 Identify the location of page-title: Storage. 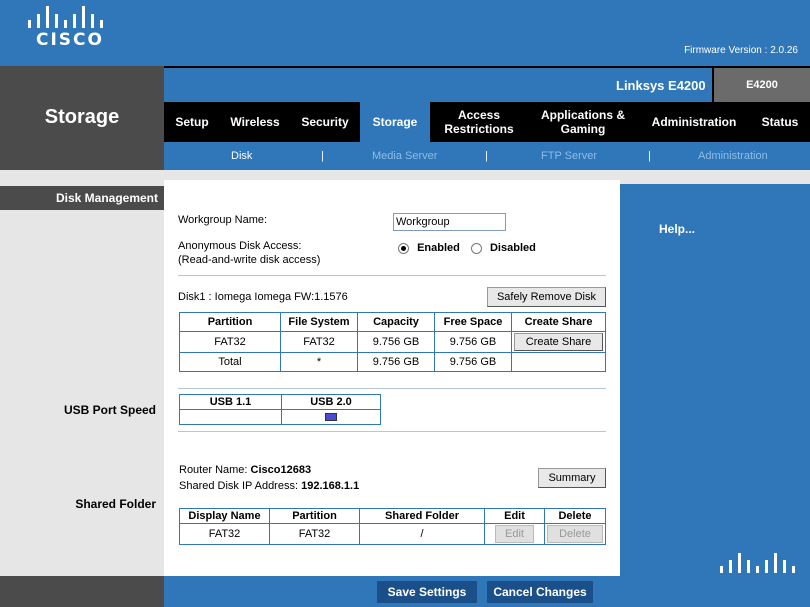
(82, 117).